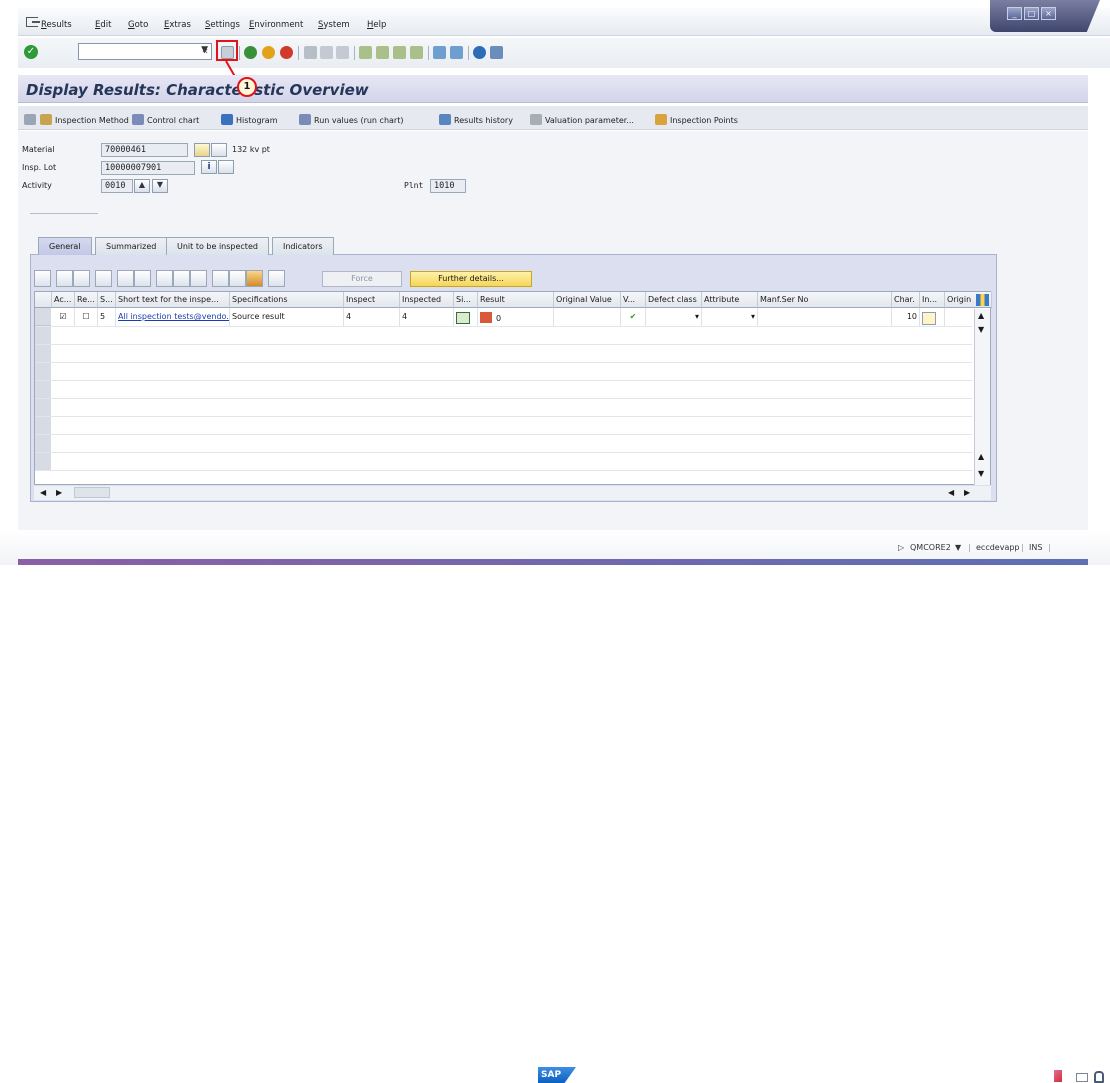  What do you see at coordinates (217, 246) in the screenshot?
I see `tab-unit-to-be-inspected: Unit to be inspected` at bounding box center [217, 246].